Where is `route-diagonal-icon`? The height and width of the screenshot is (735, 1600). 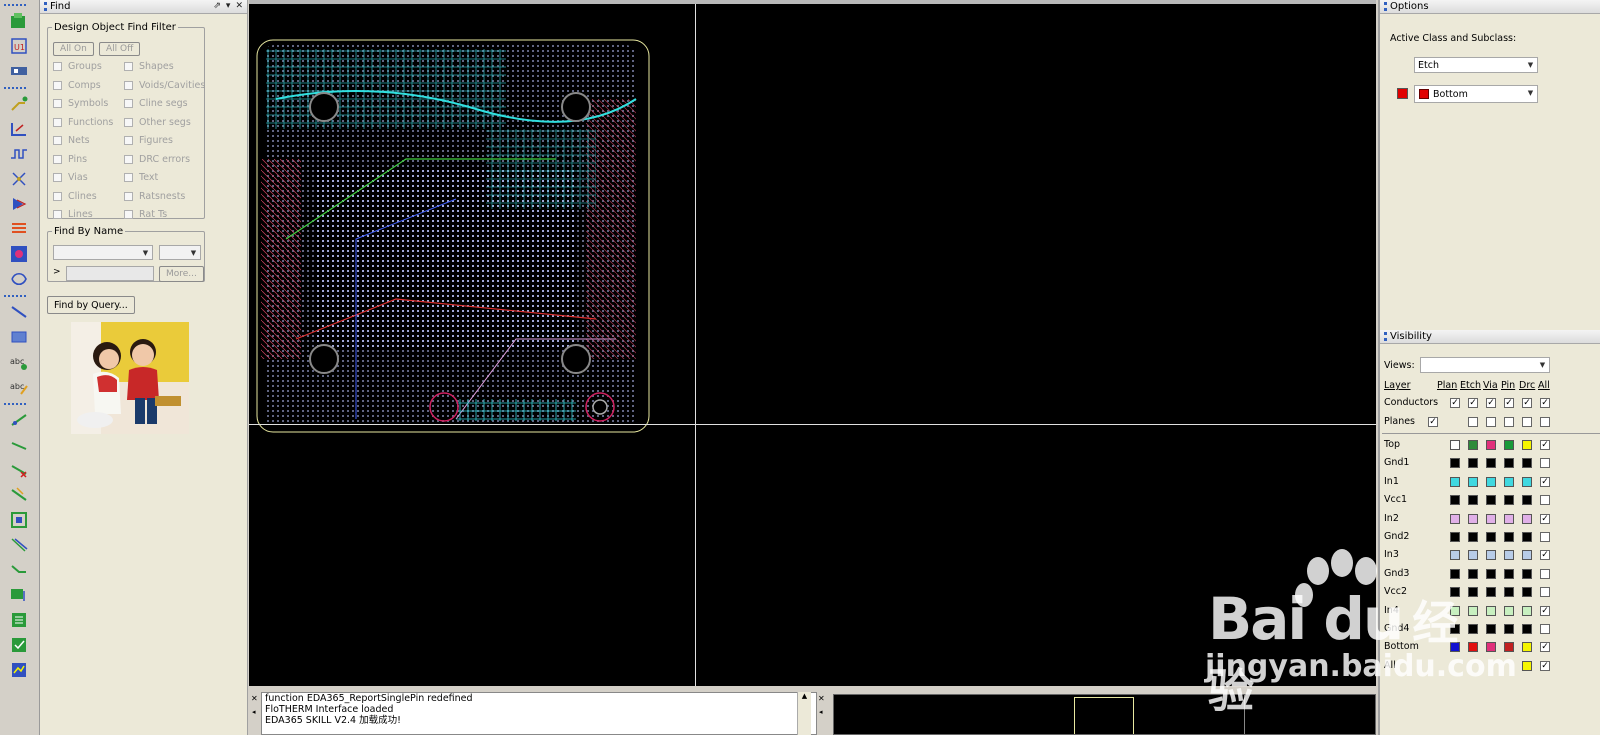
route-diagonal-icon is located at coordinates (19, 445).